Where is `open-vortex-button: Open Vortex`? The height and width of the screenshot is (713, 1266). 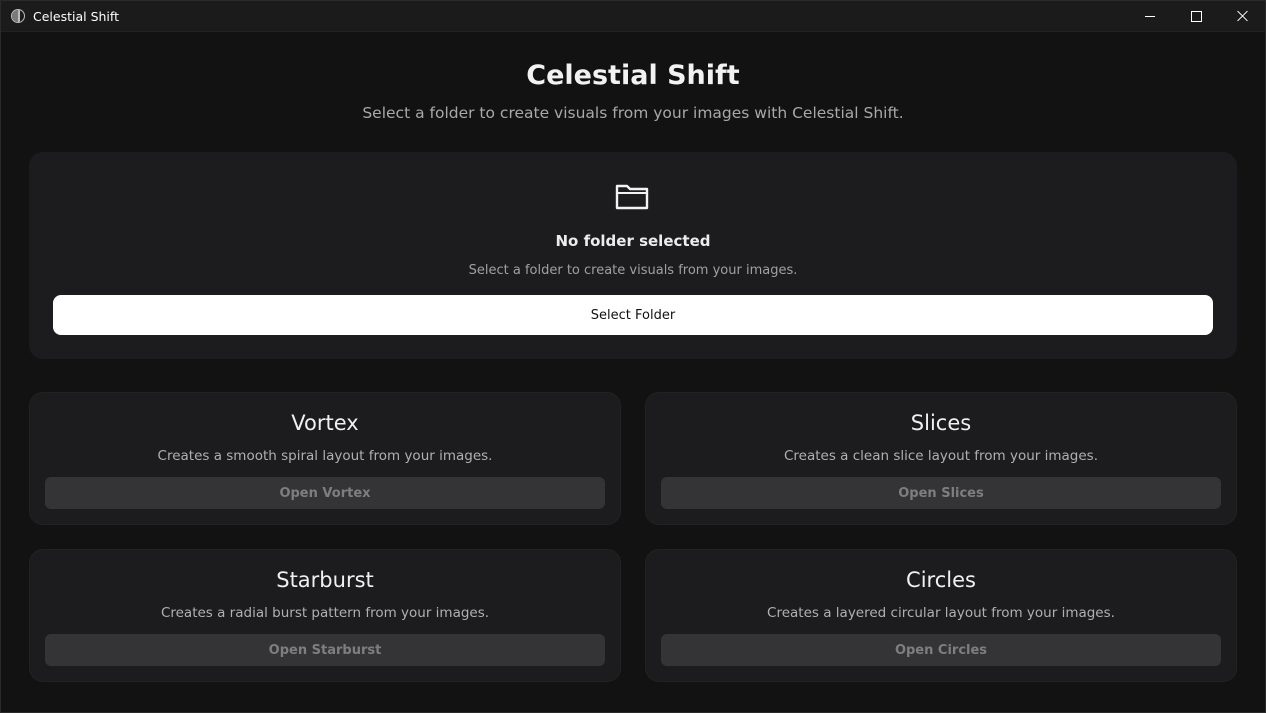 open-vortex-button: Open Vortex is located at coordinates (325, 493).